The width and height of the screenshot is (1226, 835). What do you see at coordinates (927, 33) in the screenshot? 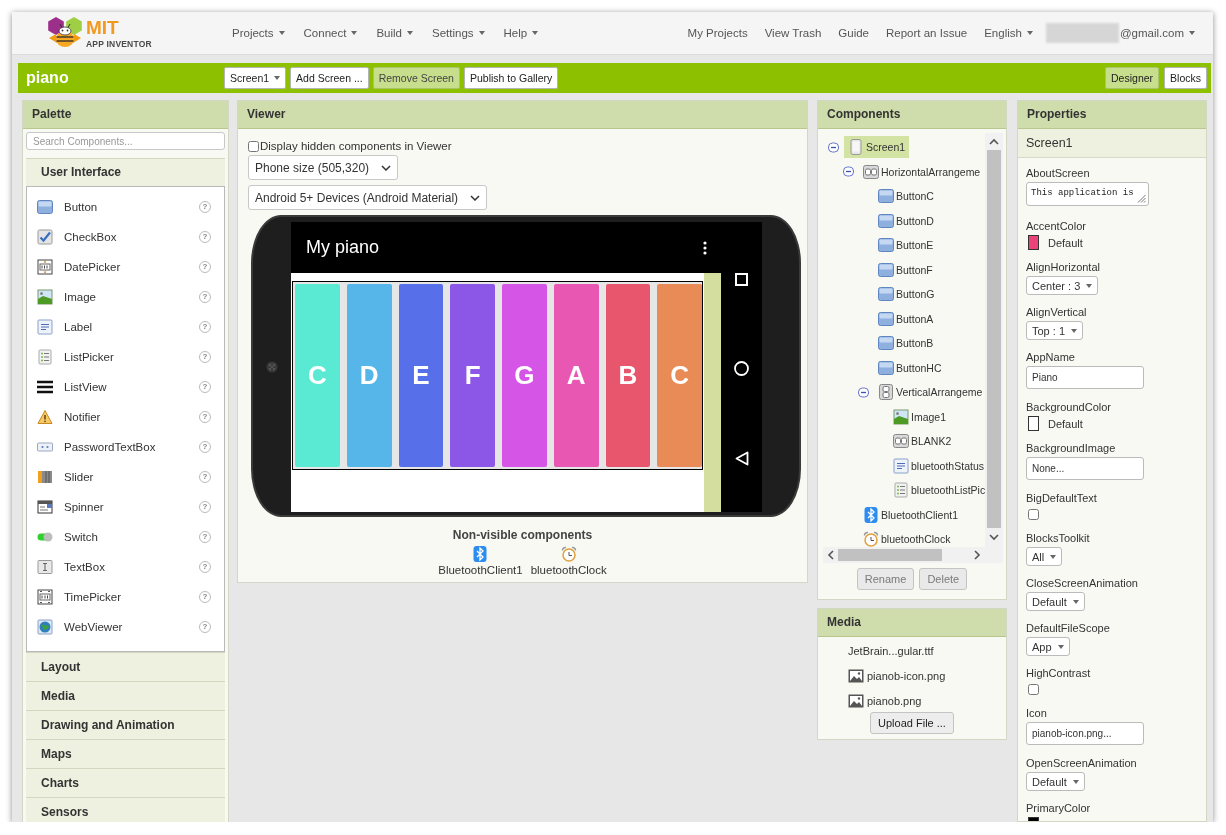
I see `nav-link: Report an Issue` at bounding box center [927, 33].